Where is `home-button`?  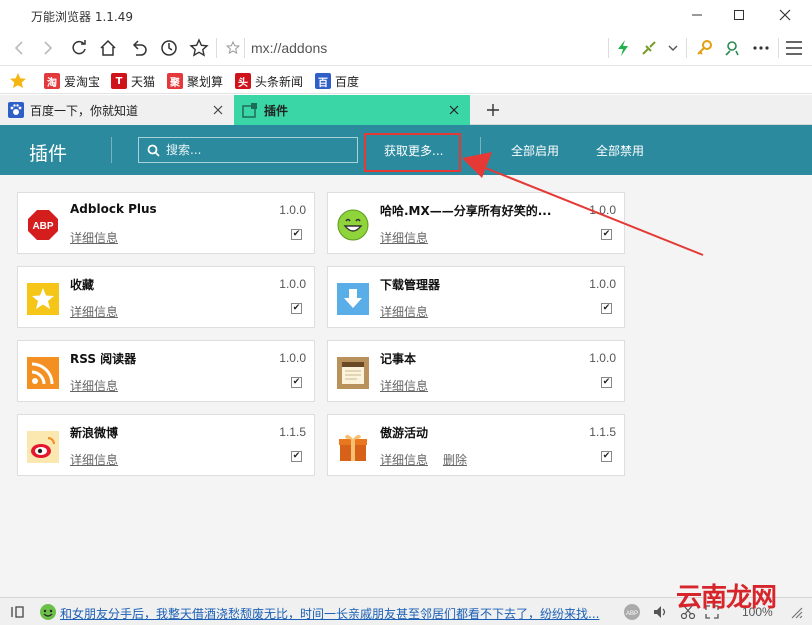 home-button is located at coordinates (108, 48).